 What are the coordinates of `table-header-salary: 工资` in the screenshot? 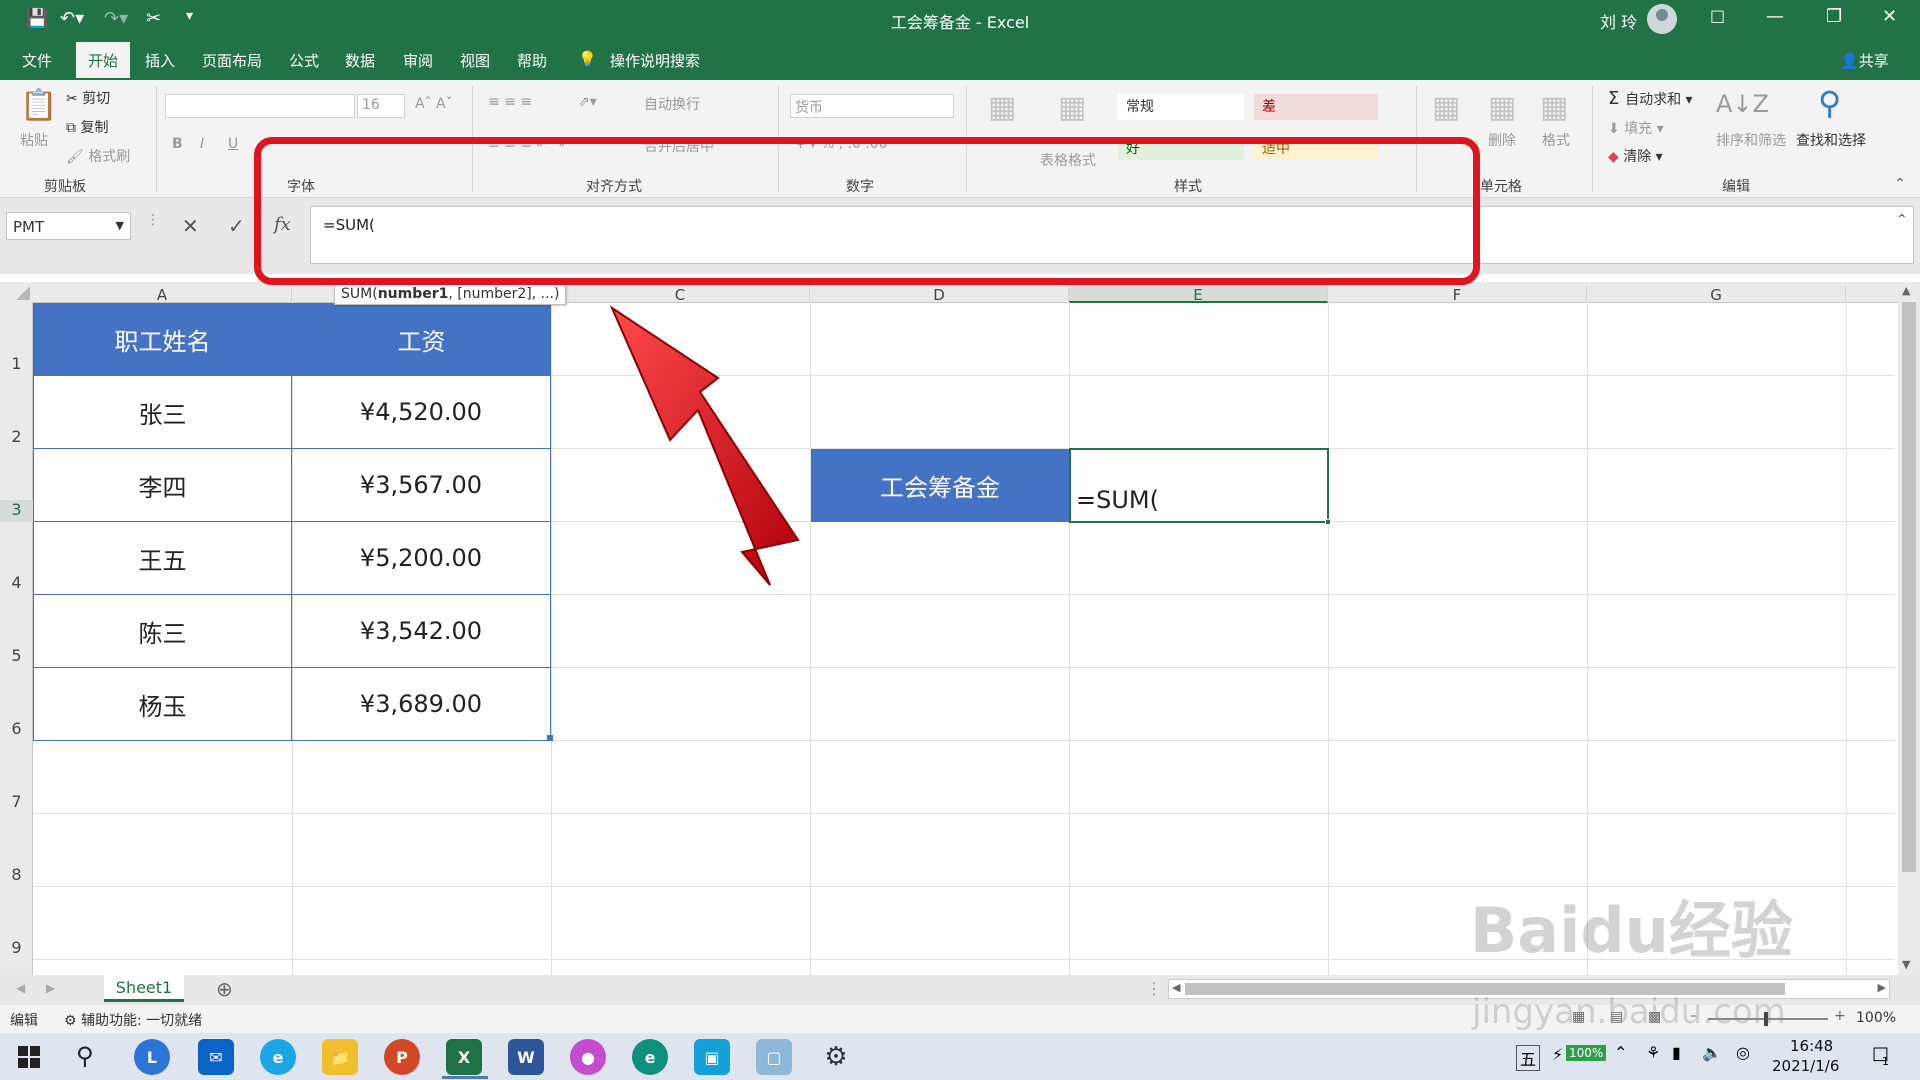 It's located at (421, 339).